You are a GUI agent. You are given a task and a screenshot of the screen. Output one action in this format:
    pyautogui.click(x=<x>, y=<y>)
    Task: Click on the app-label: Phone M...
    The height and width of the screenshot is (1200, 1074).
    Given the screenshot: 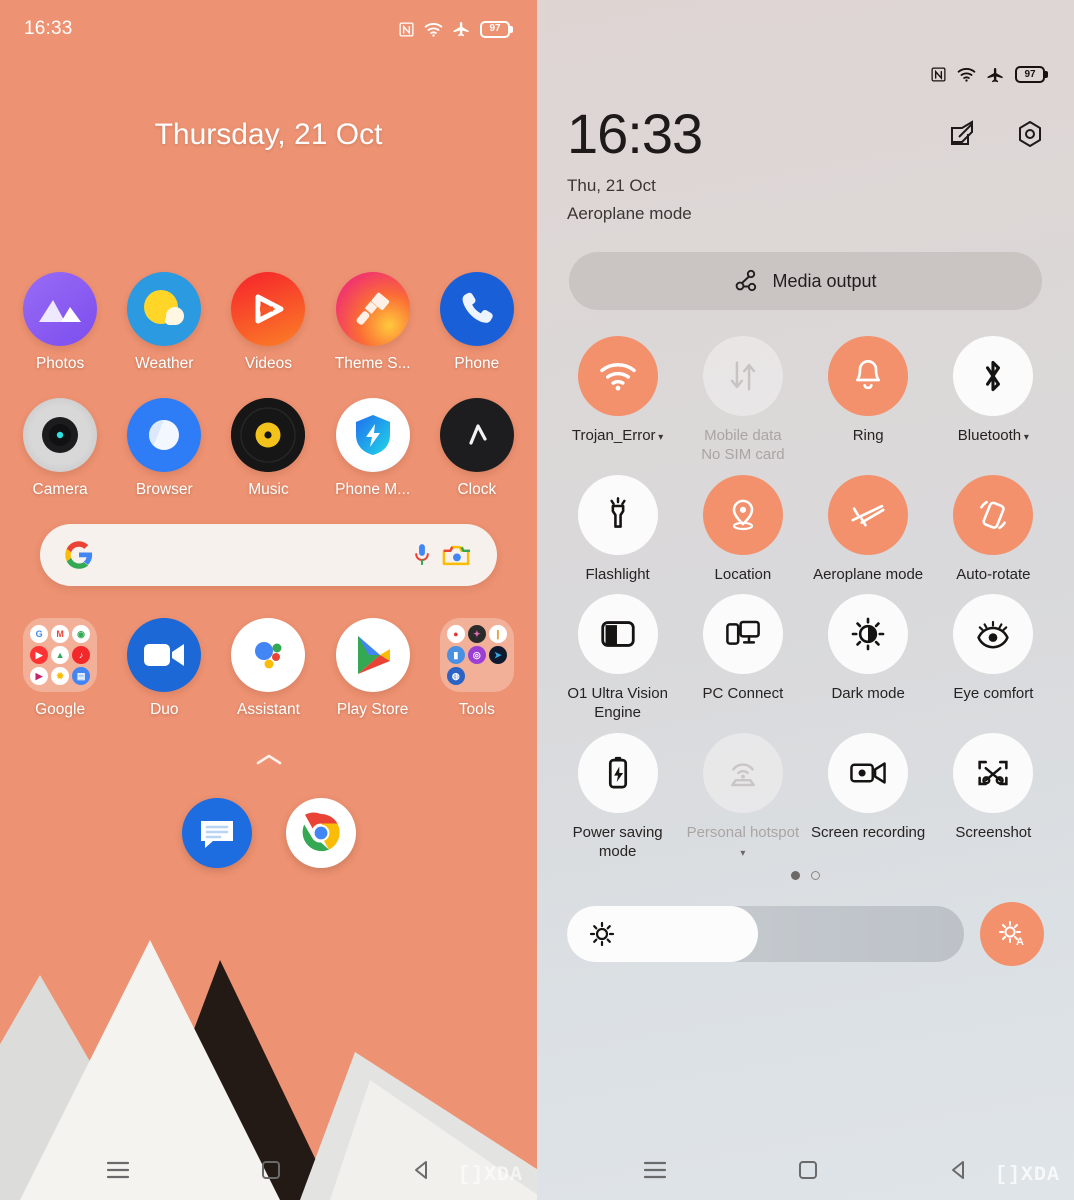 What is the action you would take?
    pyautogui.click(x=373, y=489)
    